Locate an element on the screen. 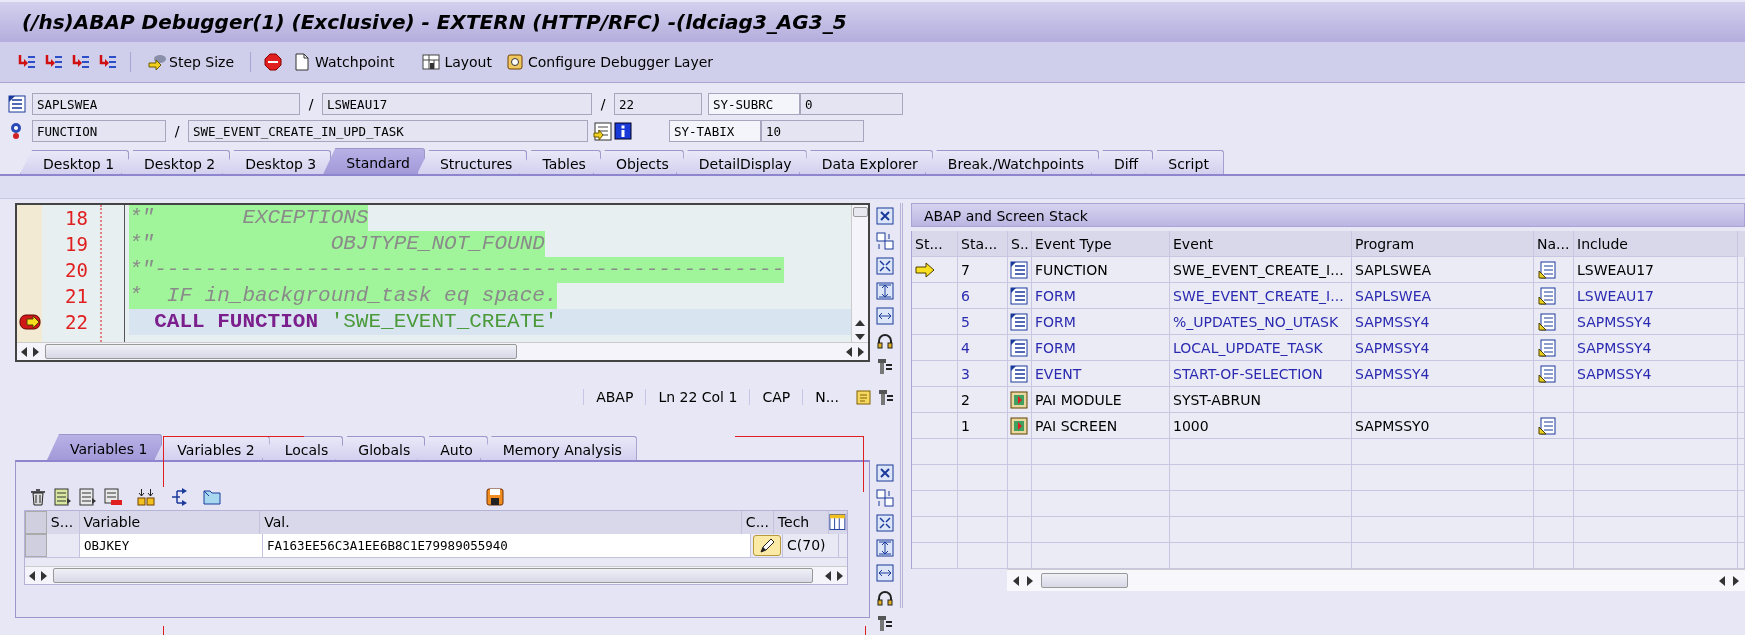 This screenshot has width=1745, height=635. tab: Tables is located at coordinates (560, 162).